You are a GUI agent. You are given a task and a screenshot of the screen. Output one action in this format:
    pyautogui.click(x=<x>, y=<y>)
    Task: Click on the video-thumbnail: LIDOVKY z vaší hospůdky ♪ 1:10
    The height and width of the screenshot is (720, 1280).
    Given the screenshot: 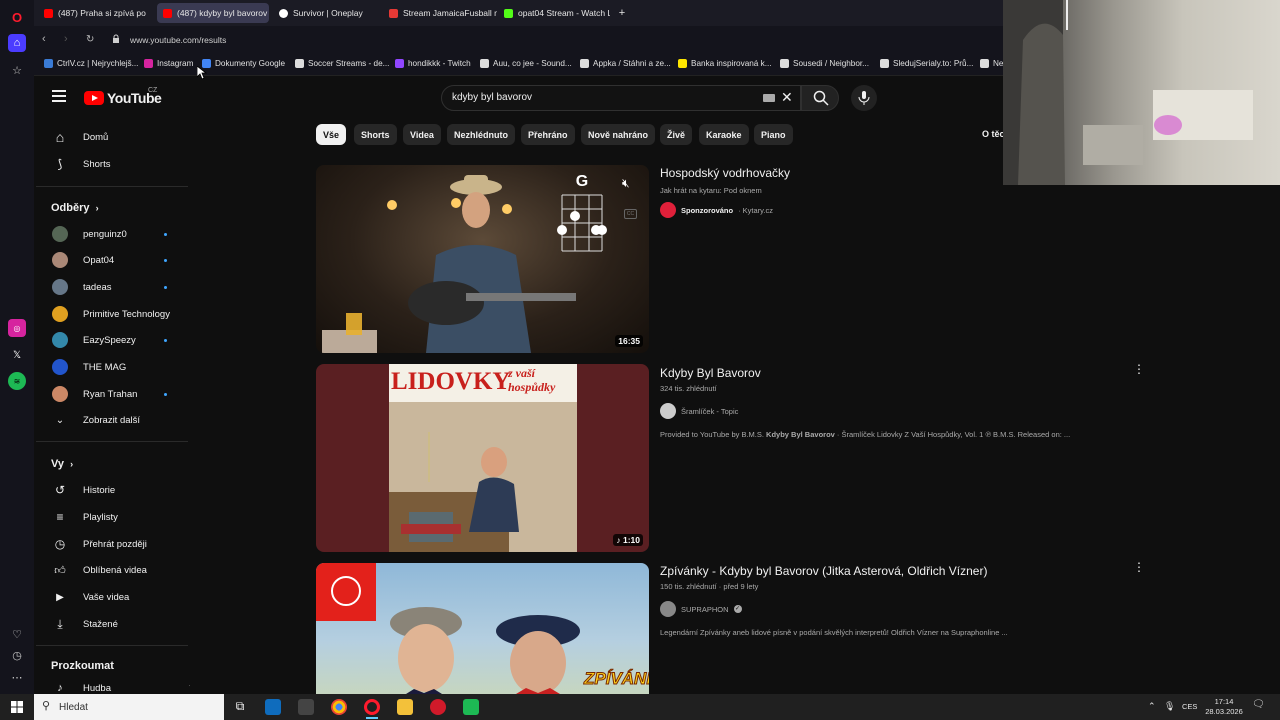 What is the action you would take?
    pyautogui.click(x=482, y=458)
    